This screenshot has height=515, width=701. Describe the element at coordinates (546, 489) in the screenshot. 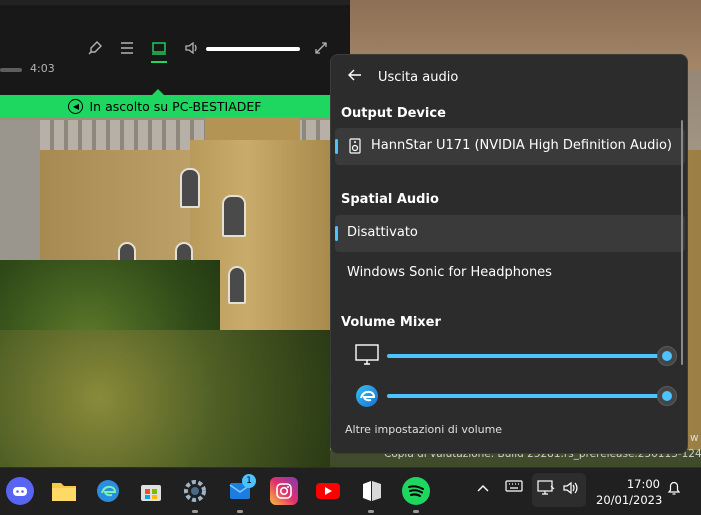

I see `network-icon` at that location.